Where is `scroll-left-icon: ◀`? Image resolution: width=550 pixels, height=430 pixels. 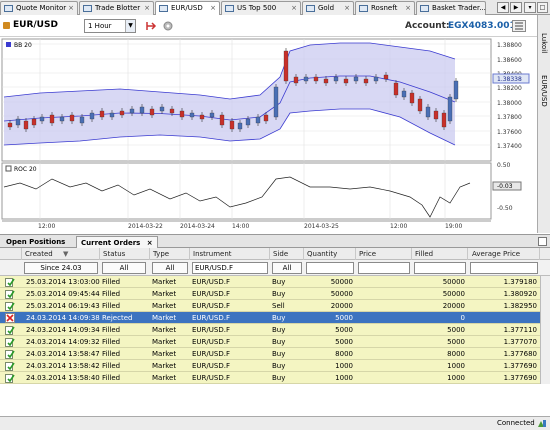
scroll-left-icon: ◀ is located at coordinates (503, 7).